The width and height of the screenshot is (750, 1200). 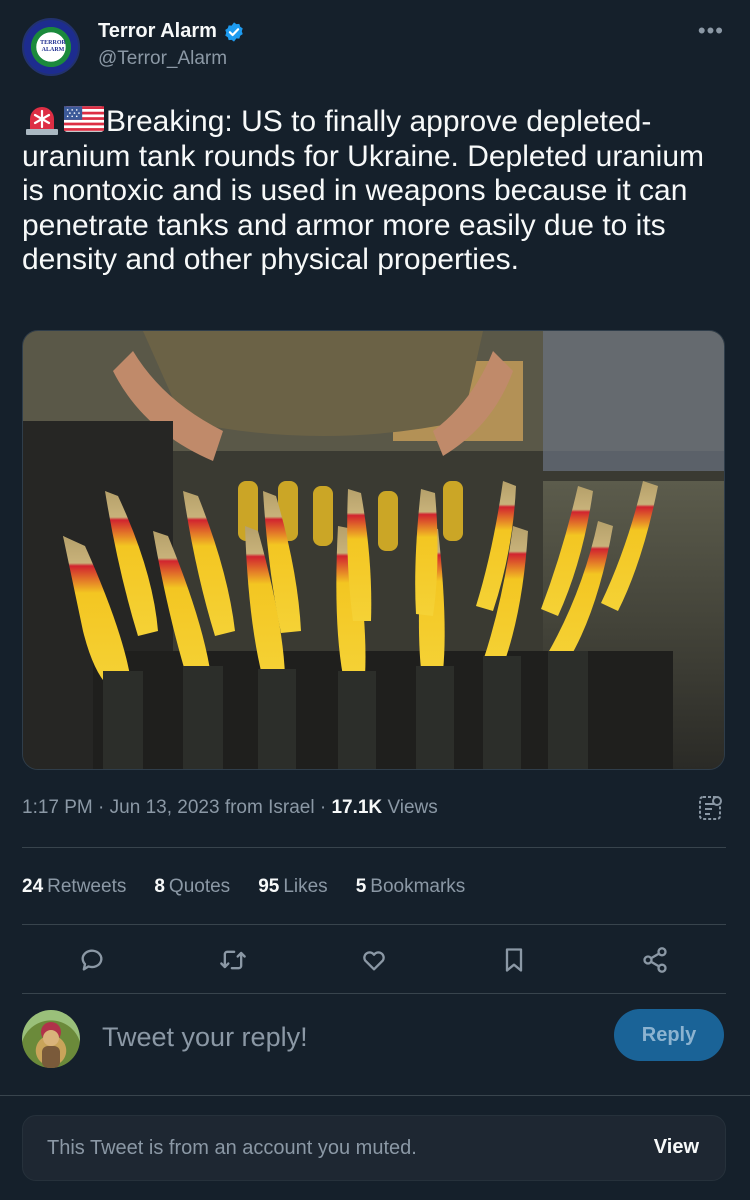 What do you see at coordinates (57, 807) in the screenshot?
I see `tweet-time: 1:17 PM` at bounding box center [57, 807].